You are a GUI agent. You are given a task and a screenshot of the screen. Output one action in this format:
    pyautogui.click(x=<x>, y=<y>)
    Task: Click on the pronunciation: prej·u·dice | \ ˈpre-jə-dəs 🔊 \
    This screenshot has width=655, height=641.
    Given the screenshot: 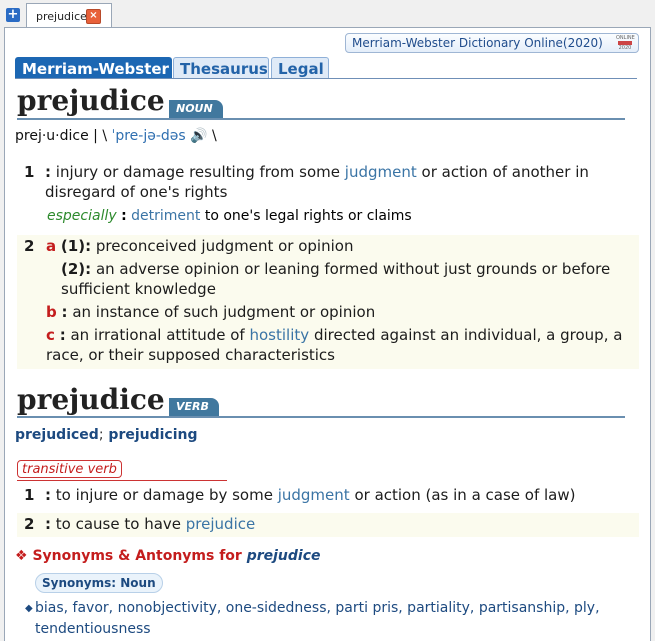 What is the action you would take?
    pyautogui.click(x=116, y=136)
    